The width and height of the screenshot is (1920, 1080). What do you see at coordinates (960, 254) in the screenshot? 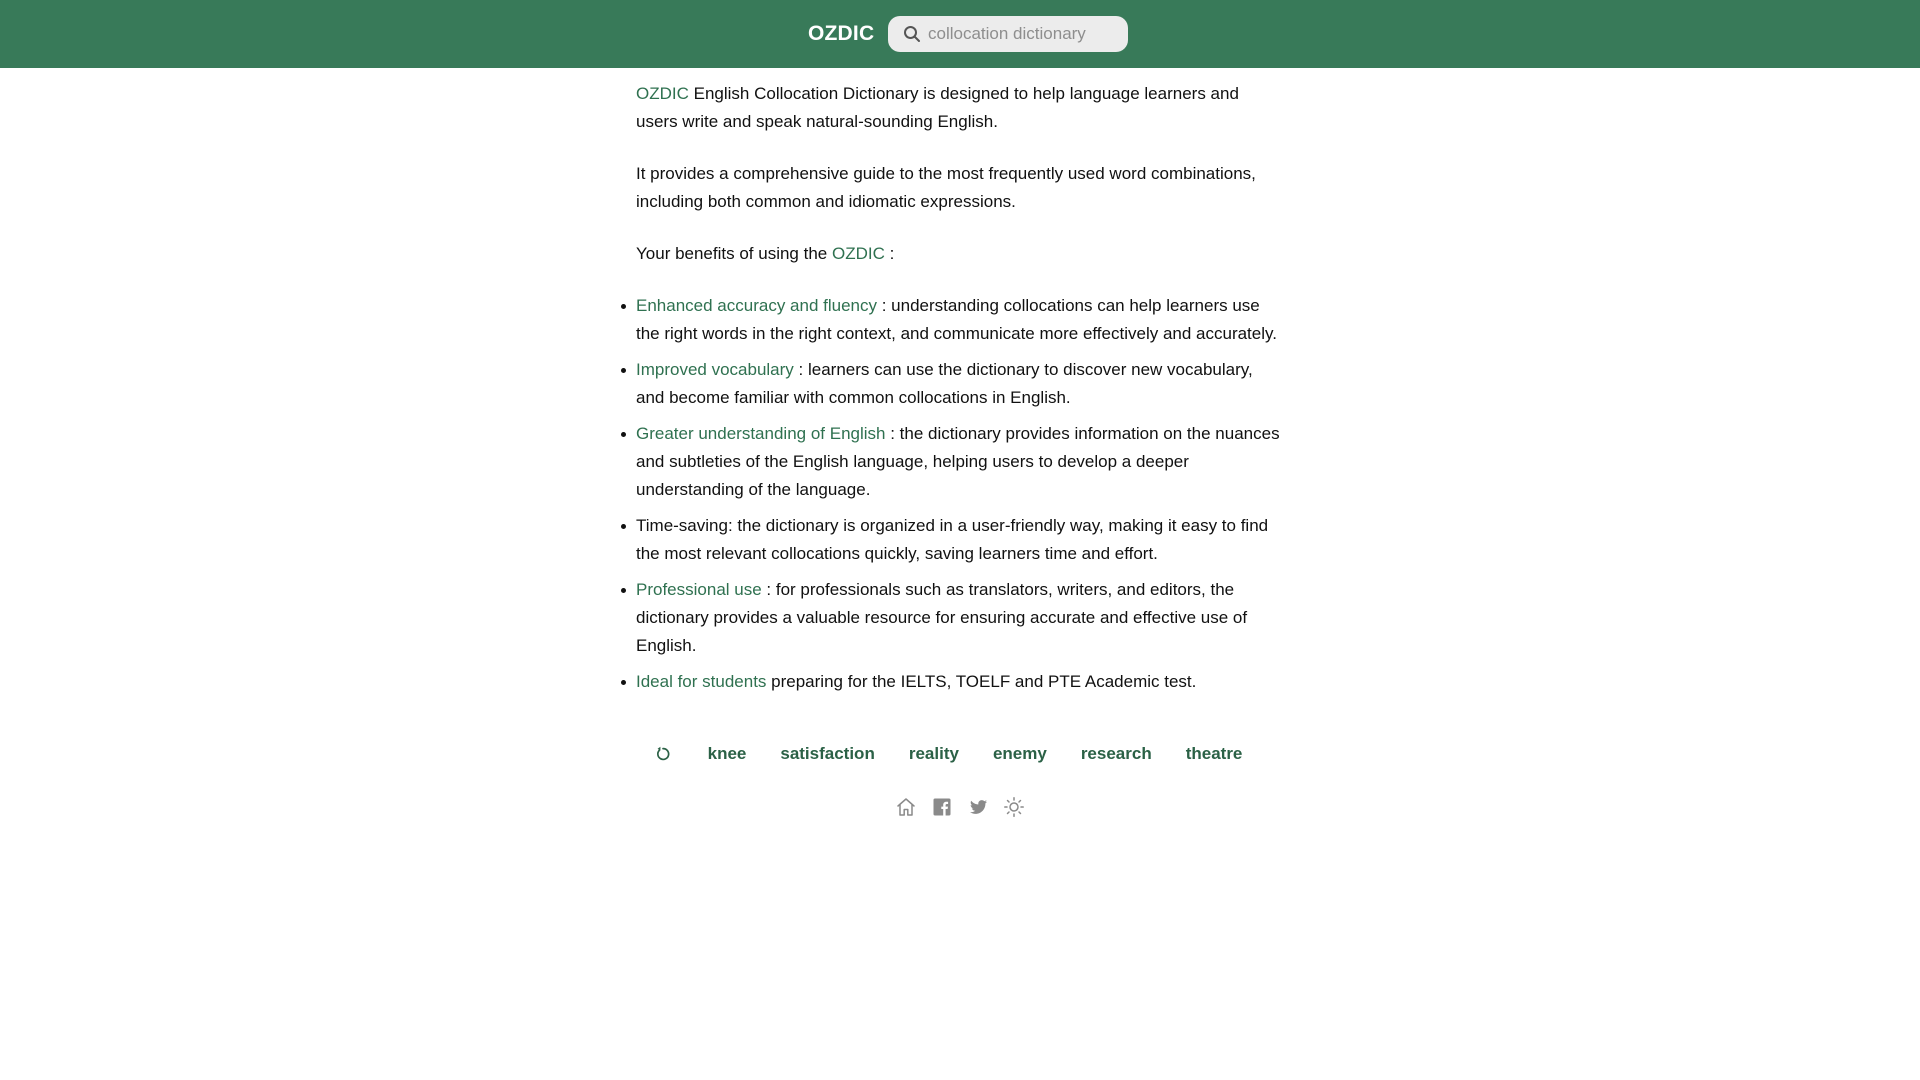
I see `intro-paragraph-3: Your benefits of using the OZDIC :` at bounding box center [960, 254].